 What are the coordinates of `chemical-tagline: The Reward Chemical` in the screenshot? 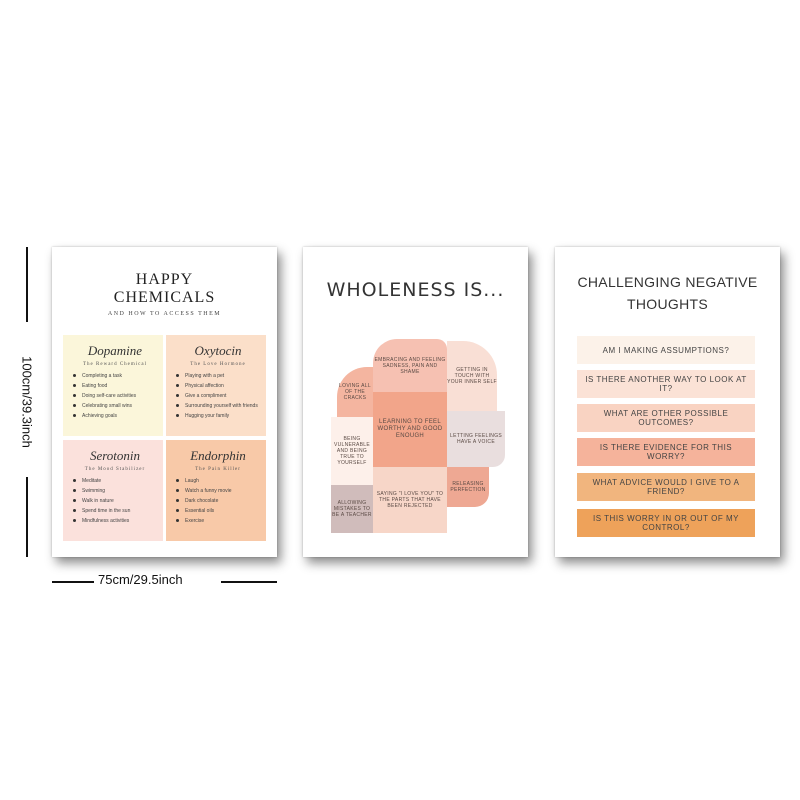 It's located at (115, 364).